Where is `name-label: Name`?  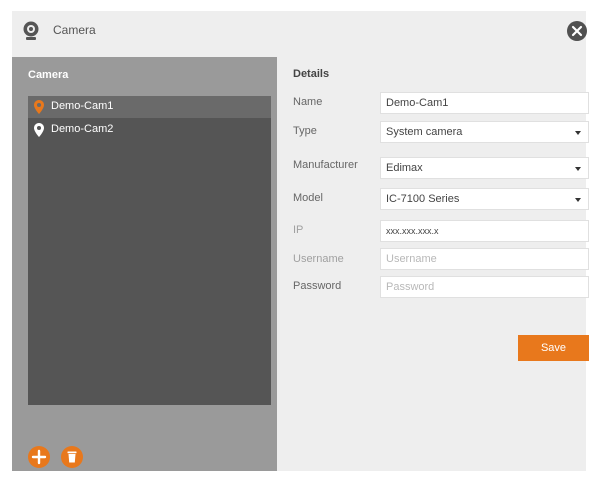
name-label: Name is located at coordinates (308, 102).